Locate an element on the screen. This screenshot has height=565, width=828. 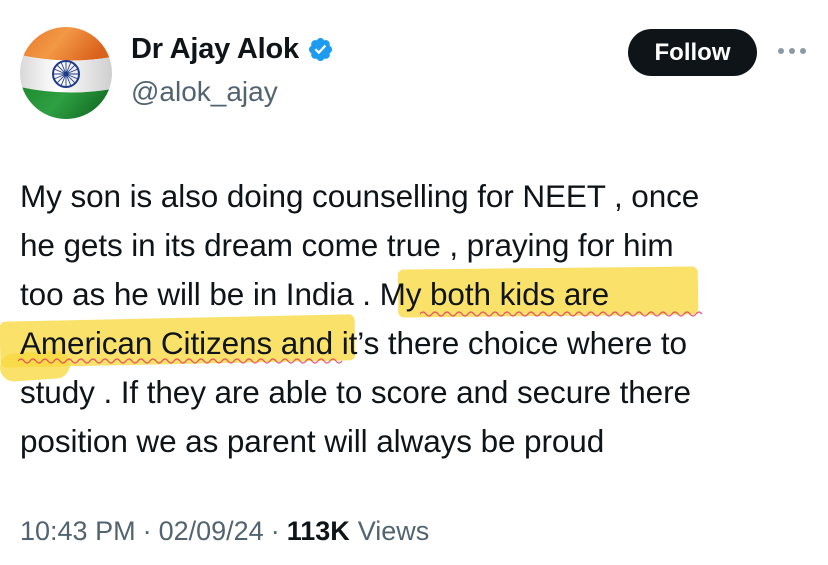
avatar is located at coordinates (66, 73).